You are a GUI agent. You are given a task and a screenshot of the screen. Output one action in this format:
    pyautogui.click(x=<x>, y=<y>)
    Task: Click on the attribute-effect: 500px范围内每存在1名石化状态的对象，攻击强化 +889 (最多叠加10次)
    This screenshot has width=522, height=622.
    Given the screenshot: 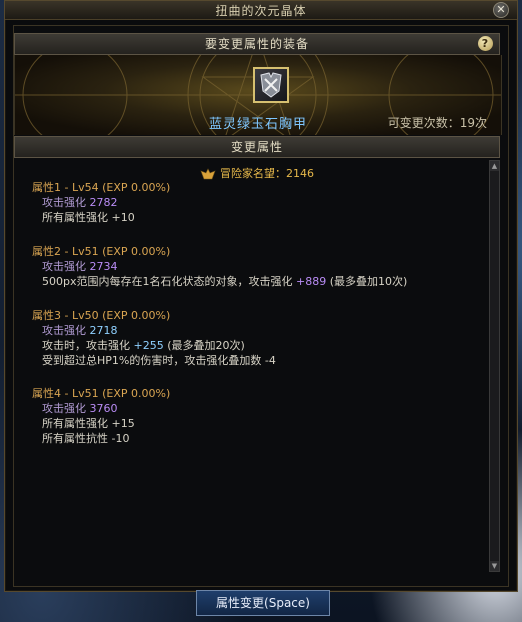 What is the action you would take?
    pyautogui.click(x=219, y=281)
    